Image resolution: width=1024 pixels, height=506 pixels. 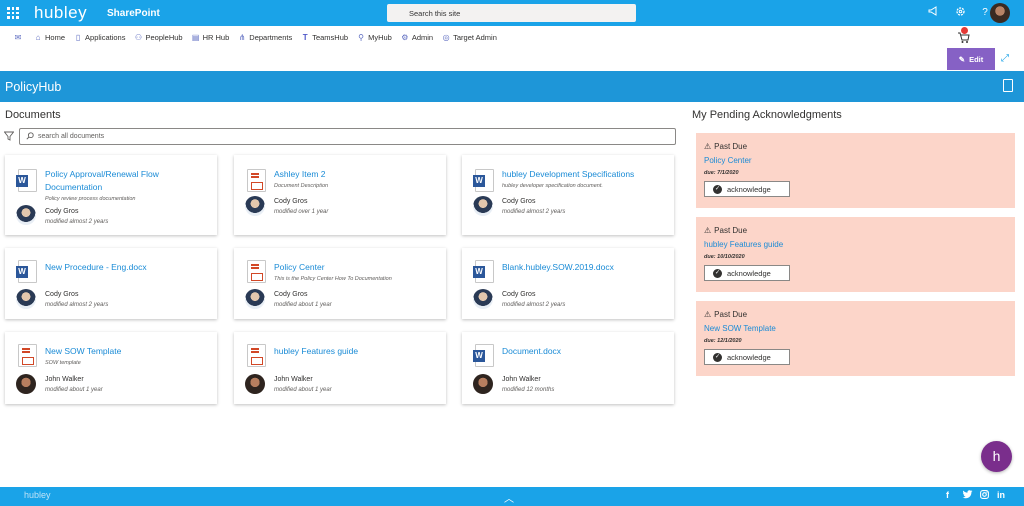 I want to click on footer: hubley ︿ f in, so click(x=512, y=496).